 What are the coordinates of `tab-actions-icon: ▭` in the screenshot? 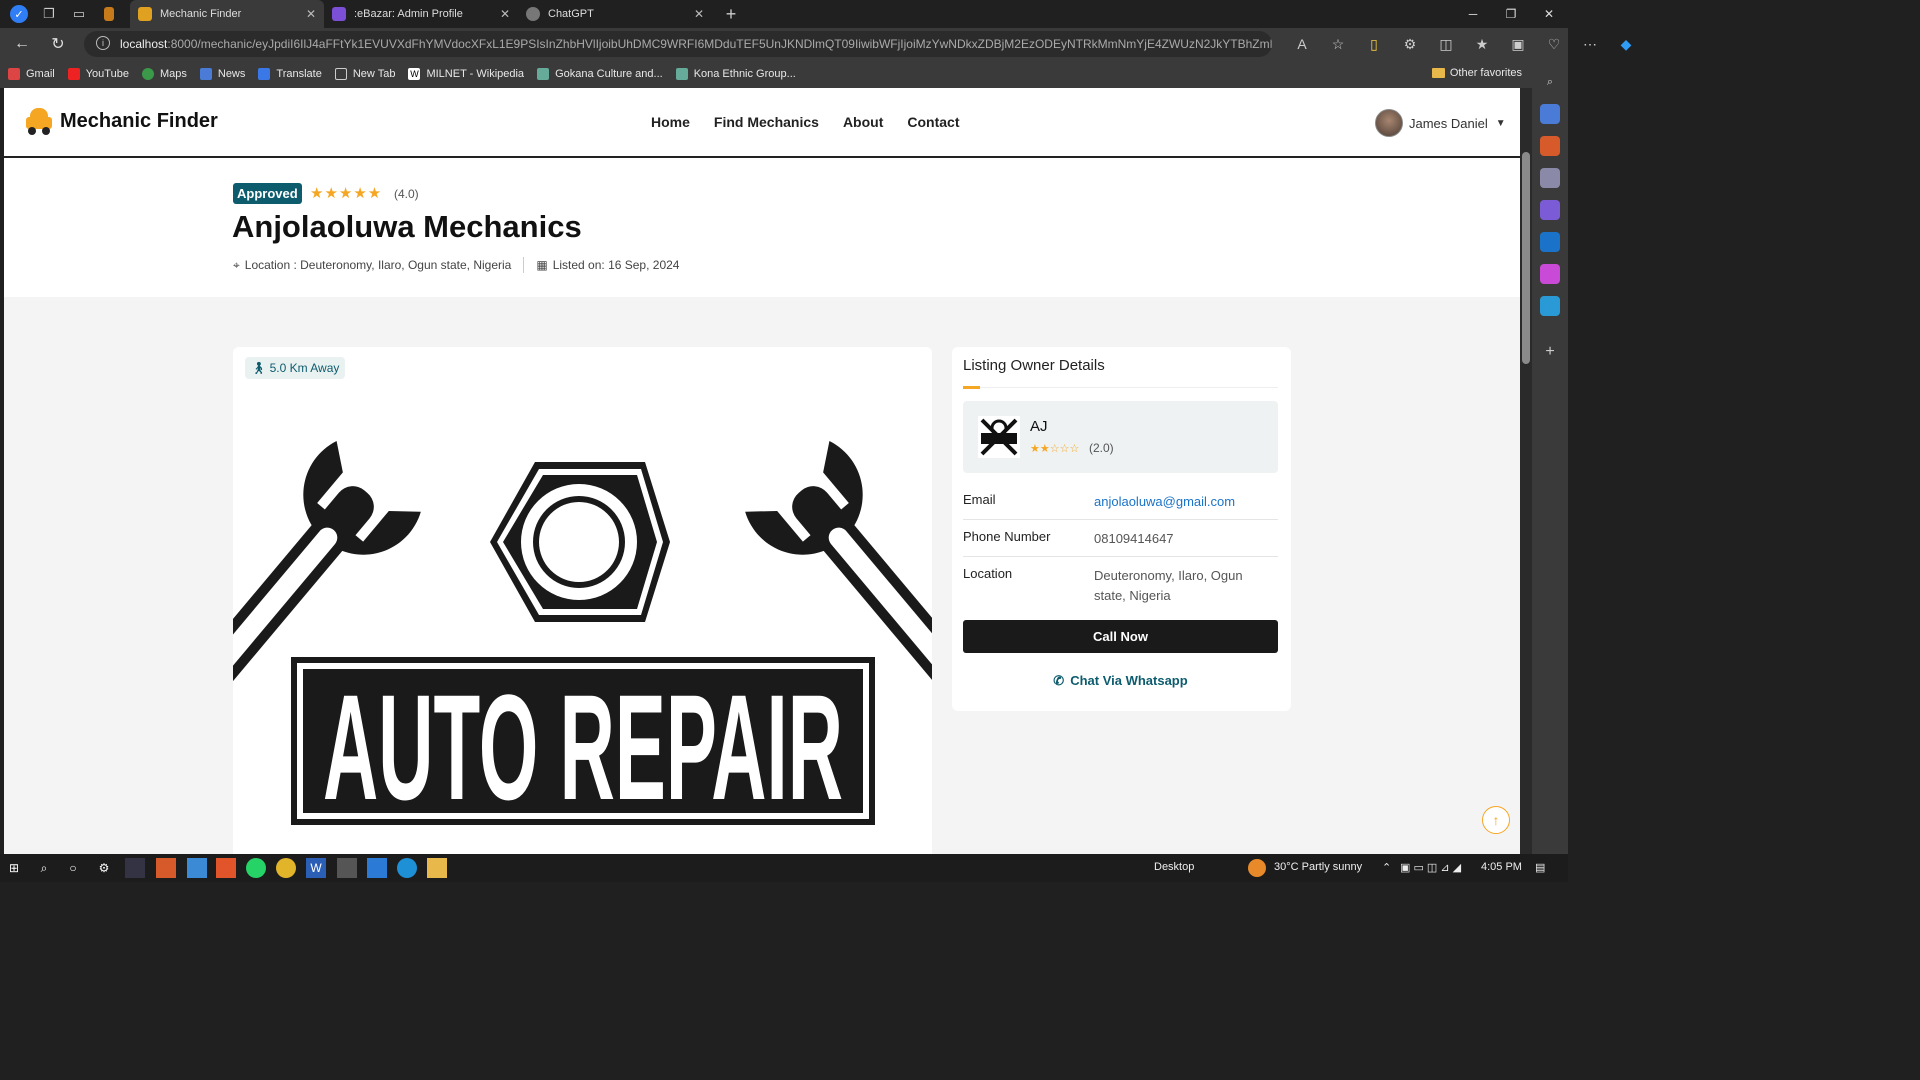 It's located at (79, 14).